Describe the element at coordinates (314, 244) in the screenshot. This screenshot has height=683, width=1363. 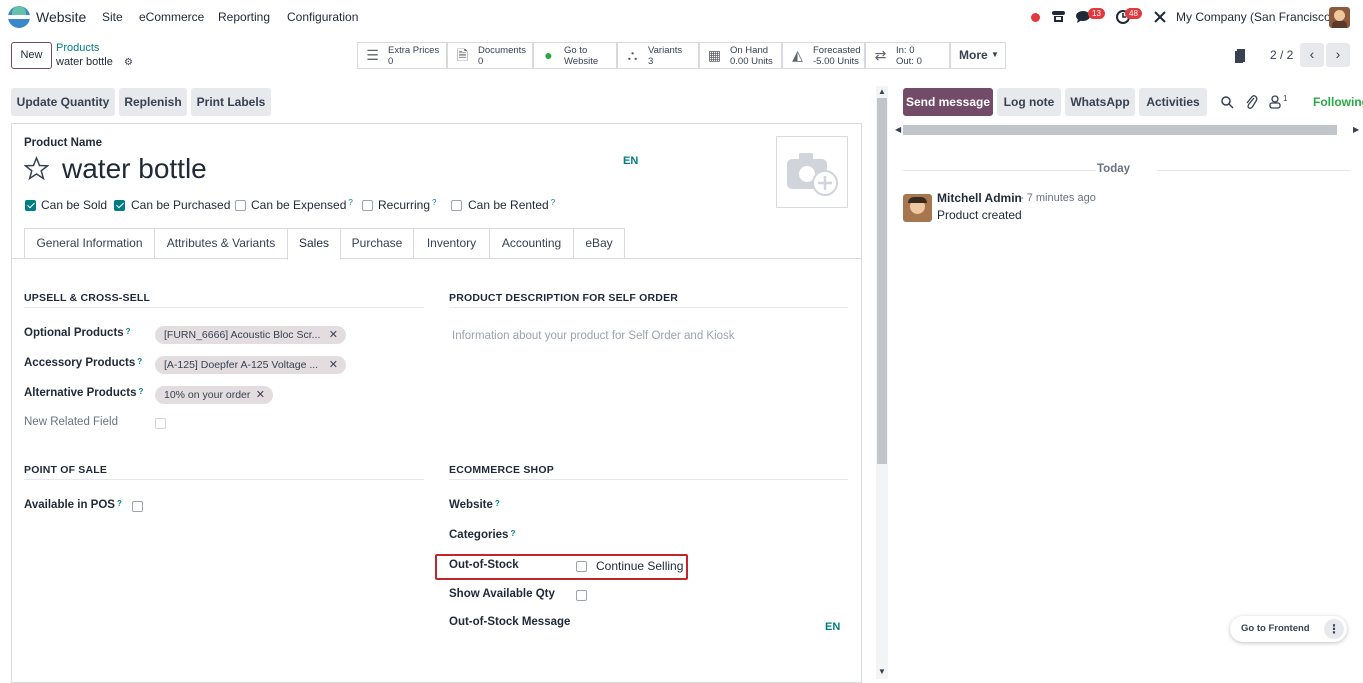
I see `tab-sales: Sales` at that location.